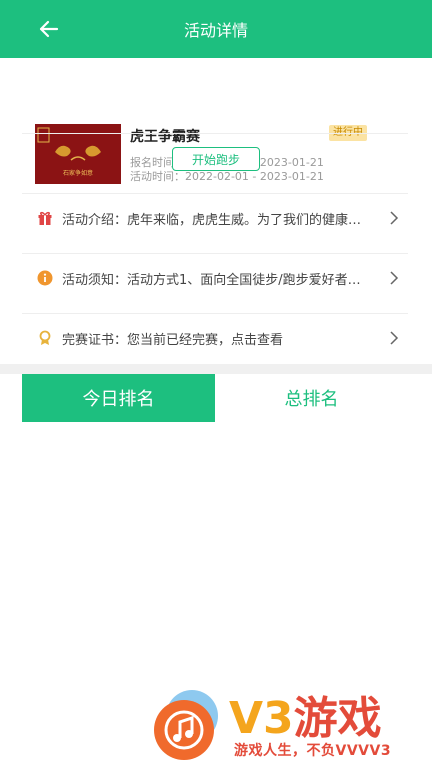 The width and height of the screenshot is (432, 768). Describe the element at coordinates (95, 220) in the screenshot. I see `intro-label: 活动介绍：` at that location.